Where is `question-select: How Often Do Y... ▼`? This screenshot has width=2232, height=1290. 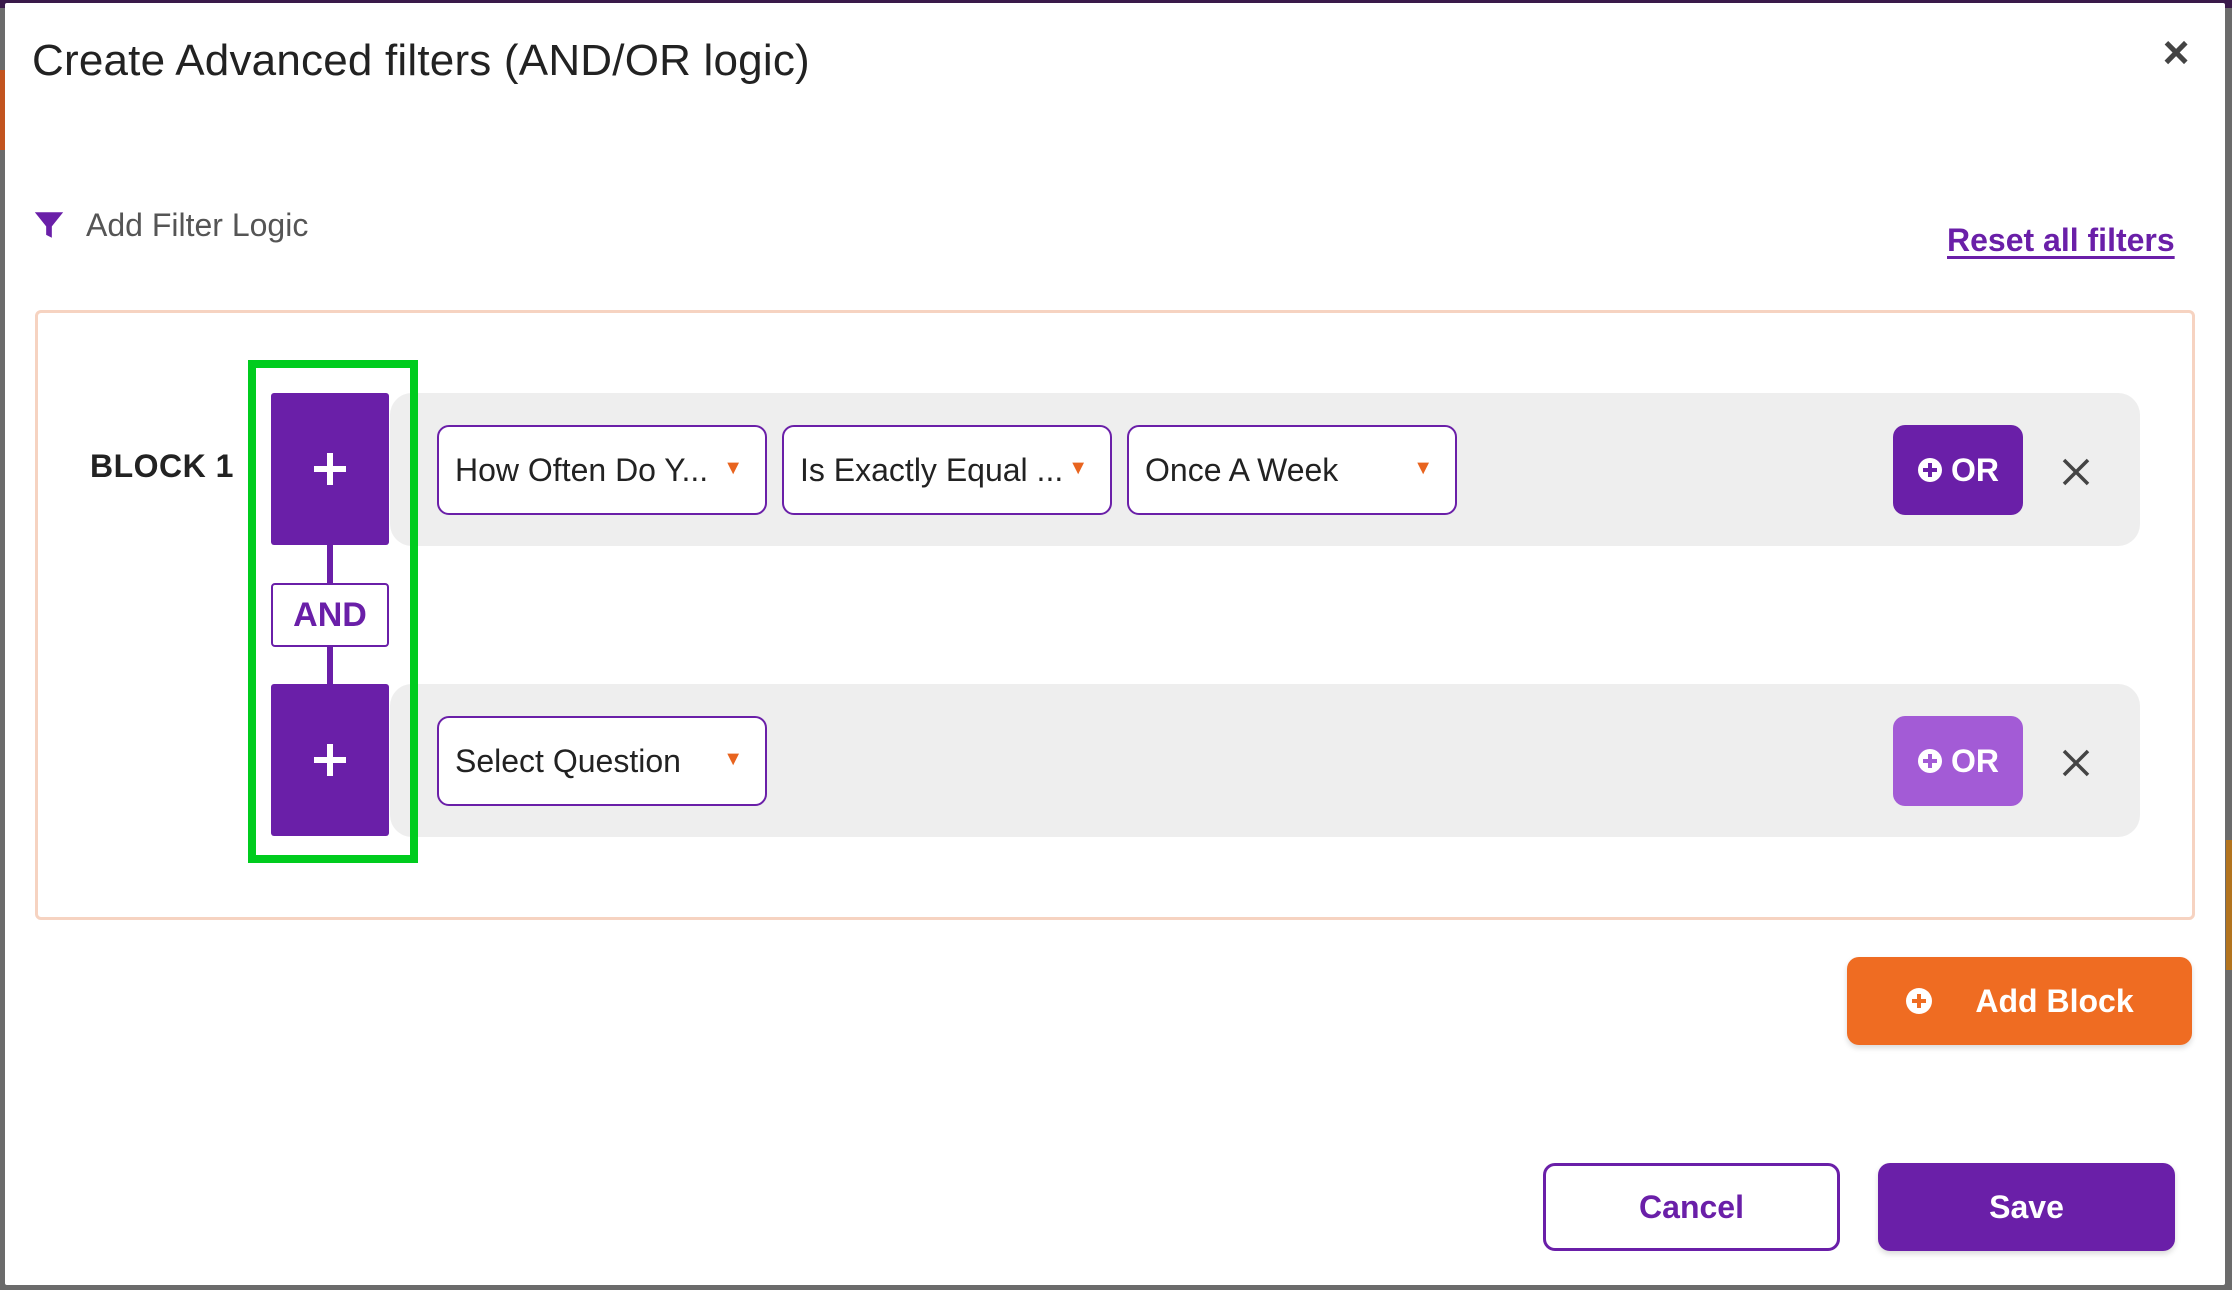
question-select: How Often Do Y... ▼ is located at coordinates (602, 470).